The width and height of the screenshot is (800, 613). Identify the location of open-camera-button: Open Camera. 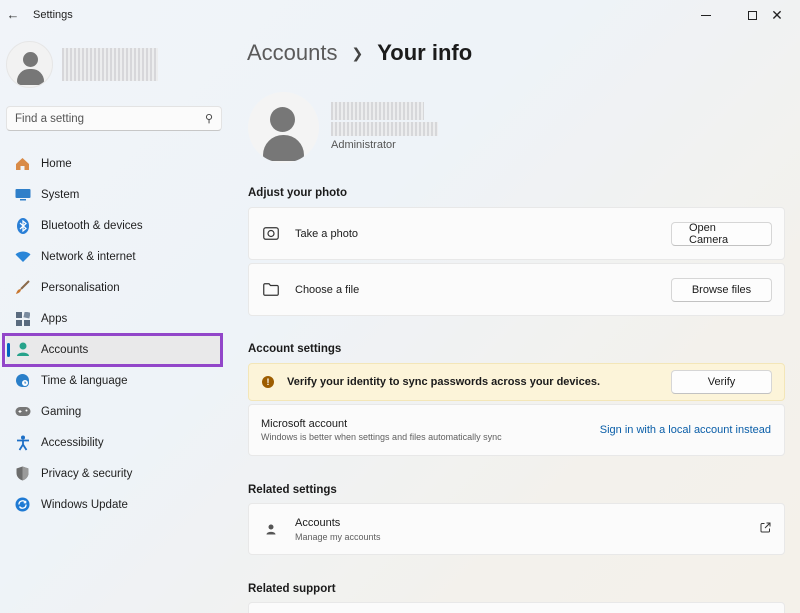
(721, 234).